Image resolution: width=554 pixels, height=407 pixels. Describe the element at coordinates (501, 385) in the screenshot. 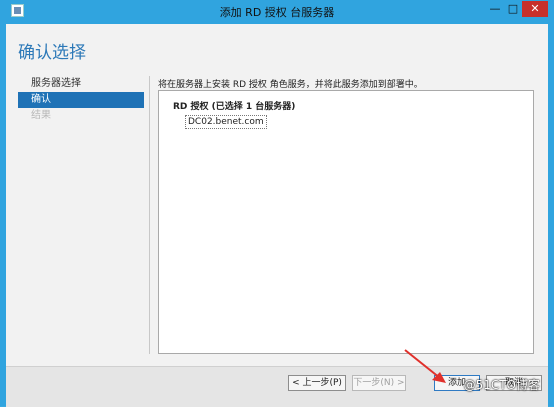

I see `watermark: @51CTO博客` at that location.